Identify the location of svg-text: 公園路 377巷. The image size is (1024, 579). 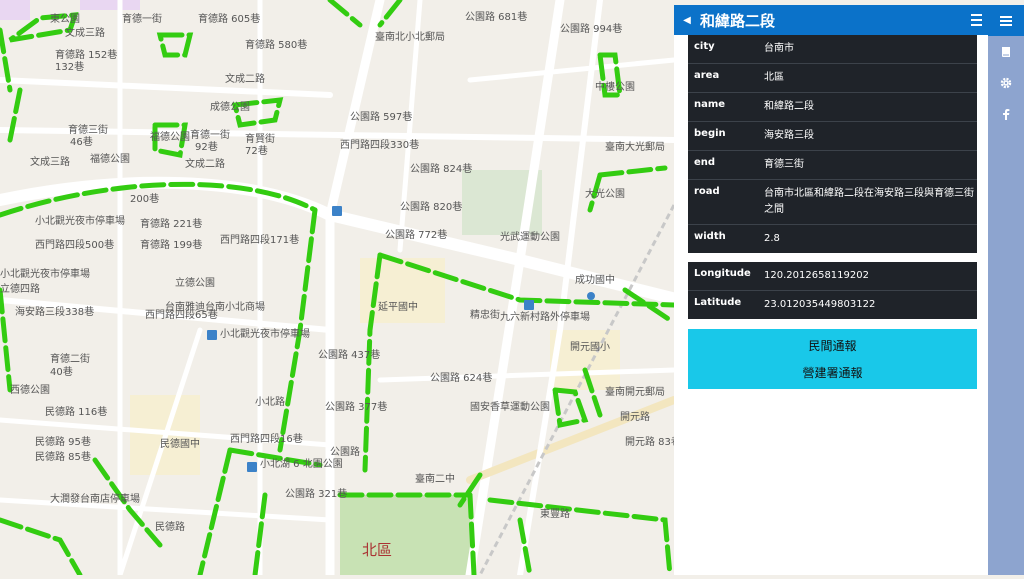
(356, 406).